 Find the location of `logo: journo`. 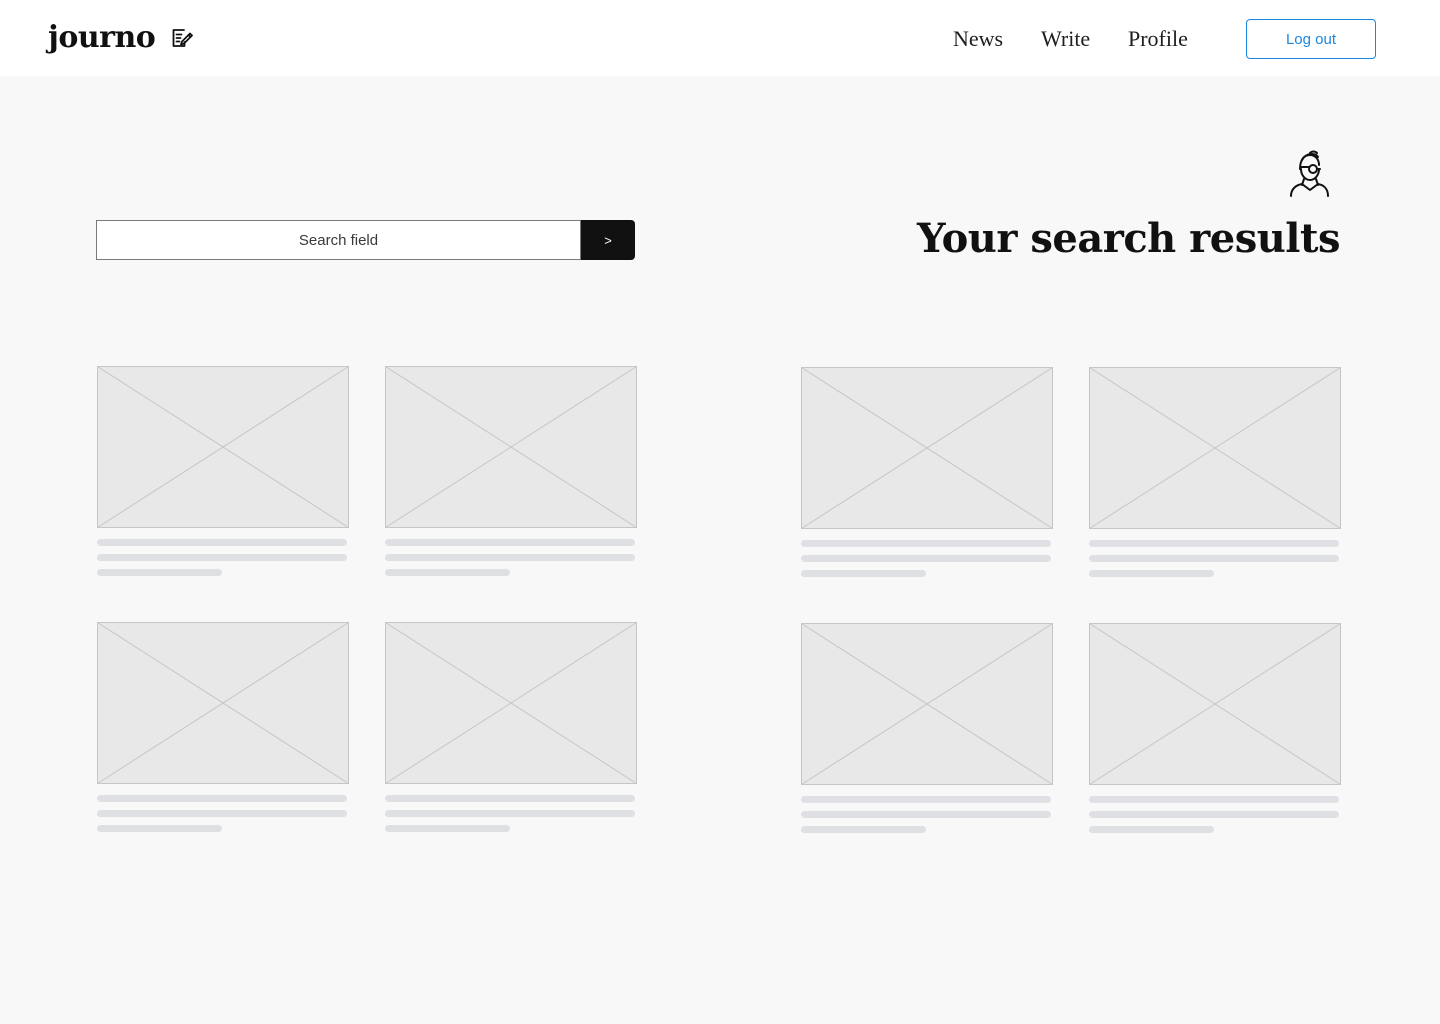

logo: journo is located at coordinates (121, 38).